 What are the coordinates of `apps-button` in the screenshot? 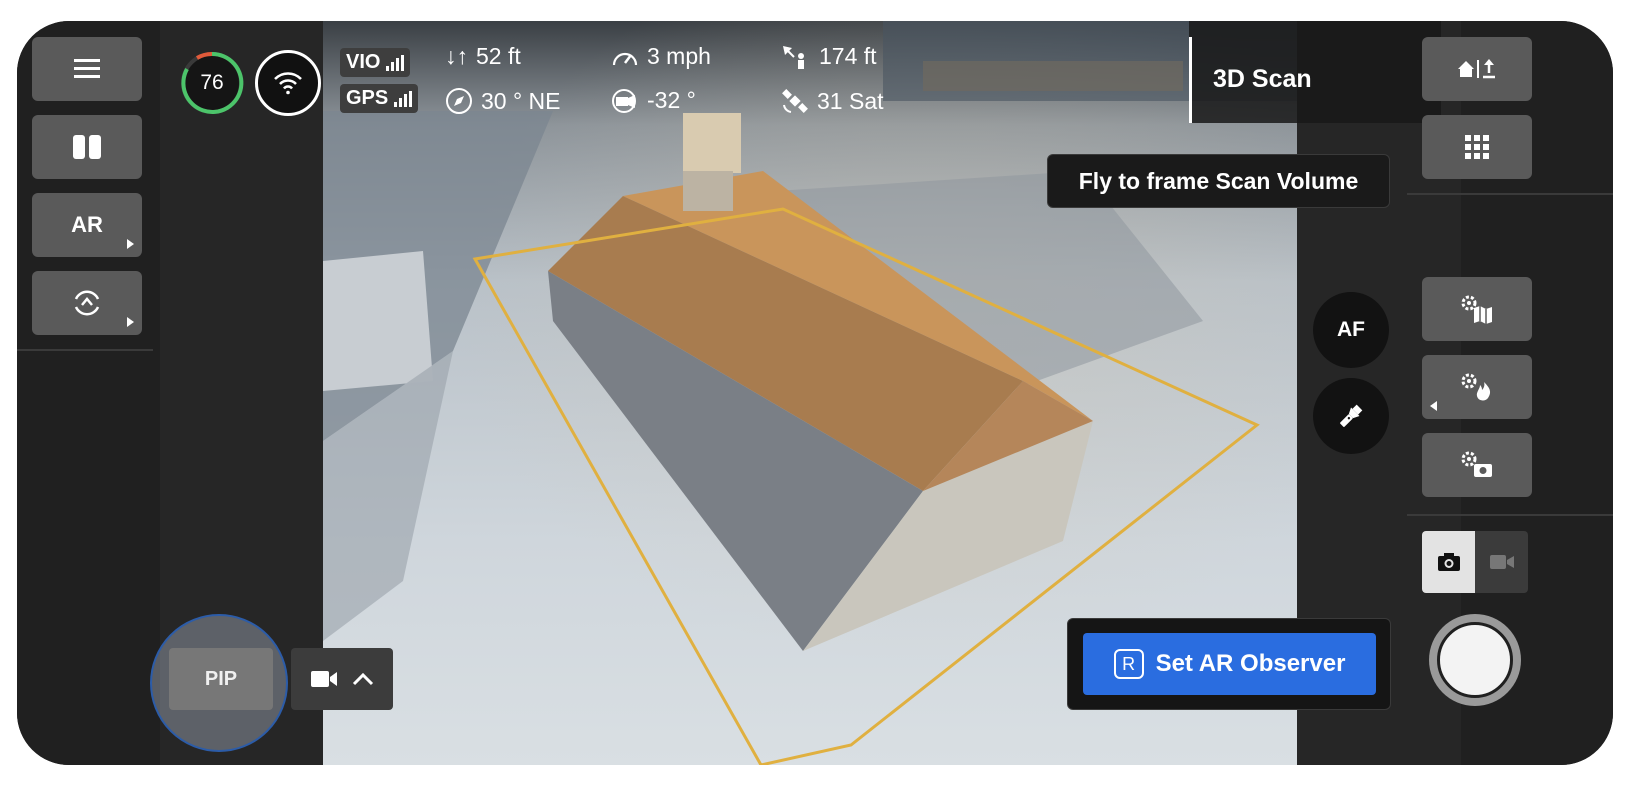 It's located at (1477, 147).